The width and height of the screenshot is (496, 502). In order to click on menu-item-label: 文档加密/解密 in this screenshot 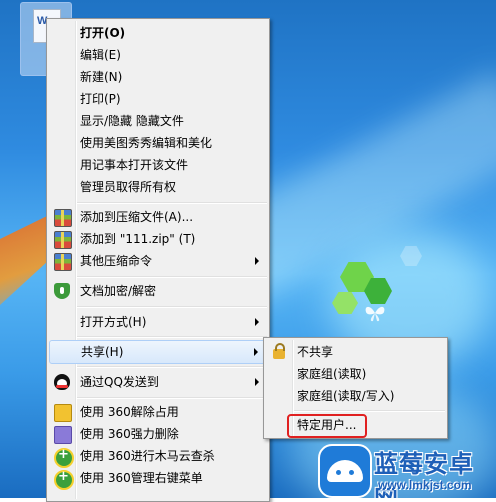, I will do `click(118, 291)`.